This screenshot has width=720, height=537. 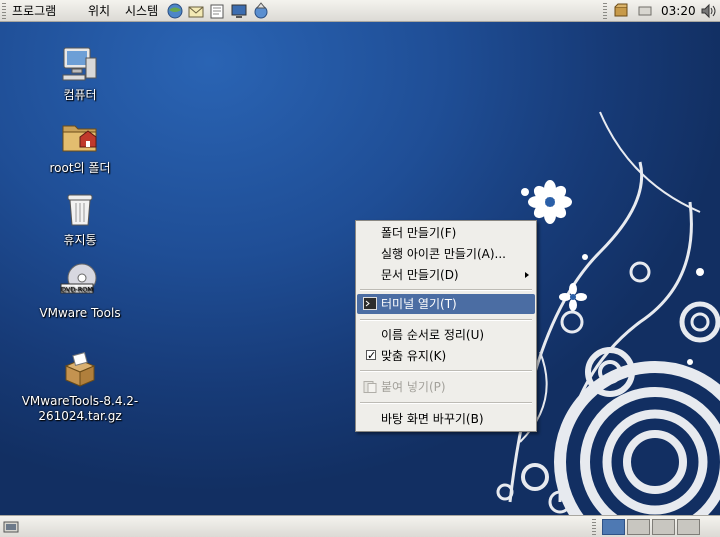 I want to click on menu-item-label: 이름 순서로 정리(U), so click(x=433, y=335).